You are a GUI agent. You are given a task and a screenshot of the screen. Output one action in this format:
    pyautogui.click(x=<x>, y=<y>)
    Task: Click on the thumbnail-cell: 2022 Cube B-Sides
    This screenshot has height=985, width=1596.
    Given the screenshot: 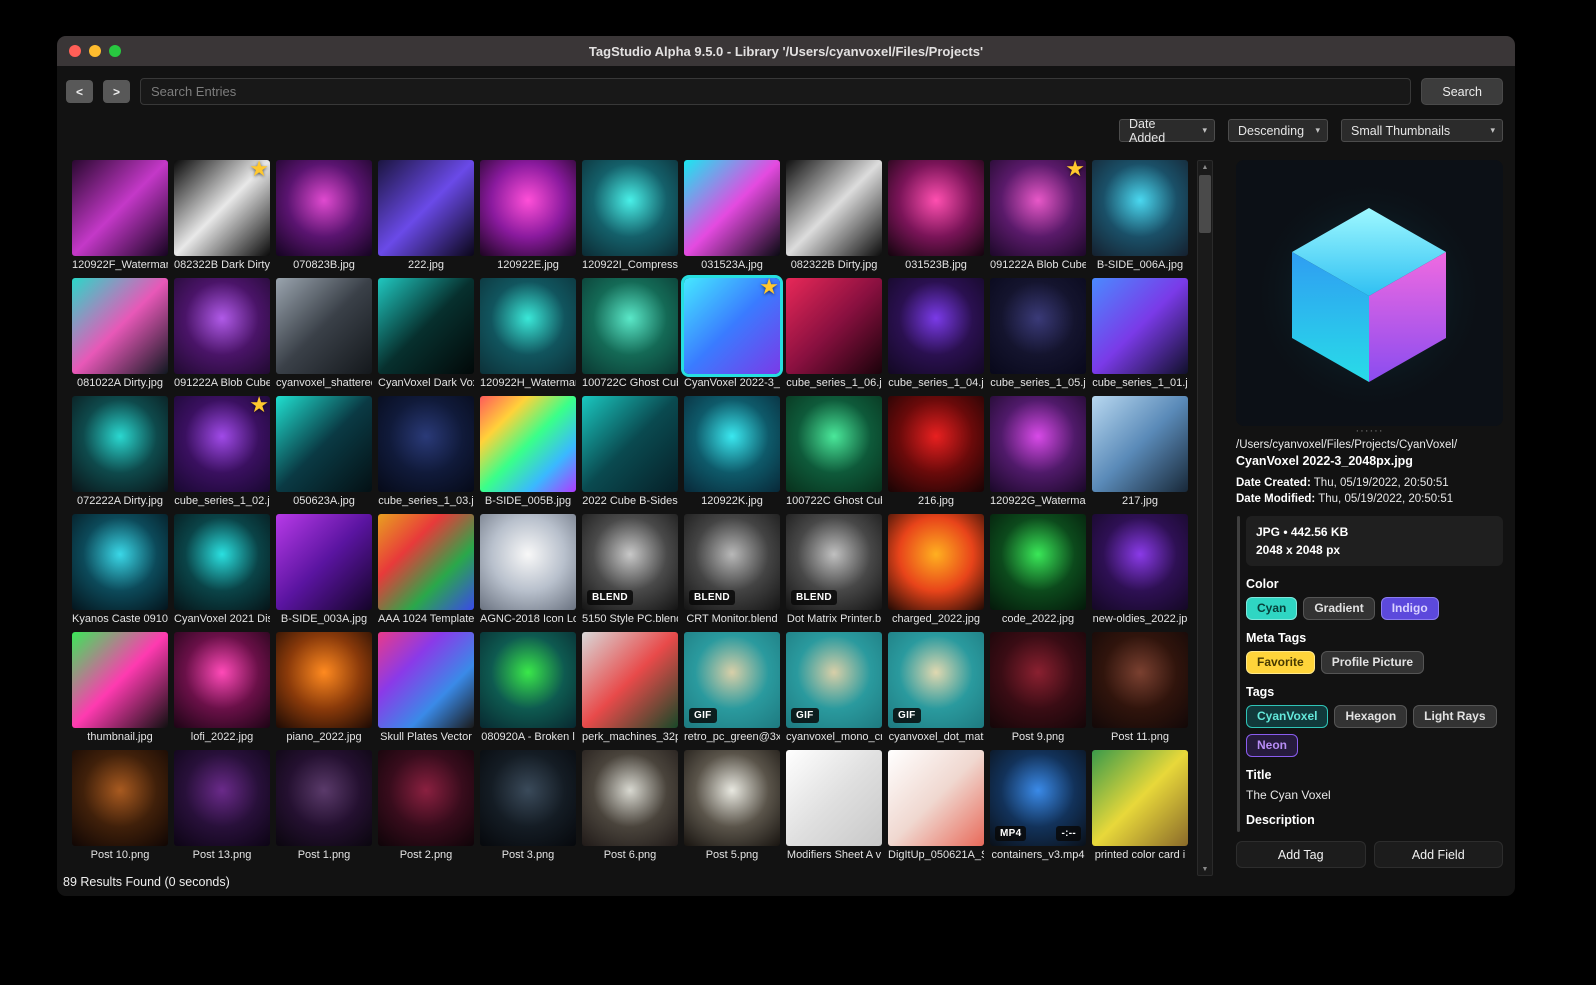 What is the action you would take?
    pyautogui.click(x=630, y=452)
    